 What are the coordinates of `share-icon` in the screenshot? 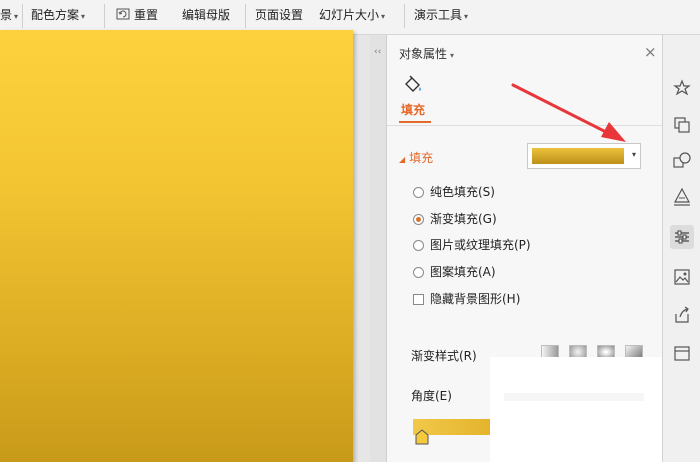 It's located at (682, 315).